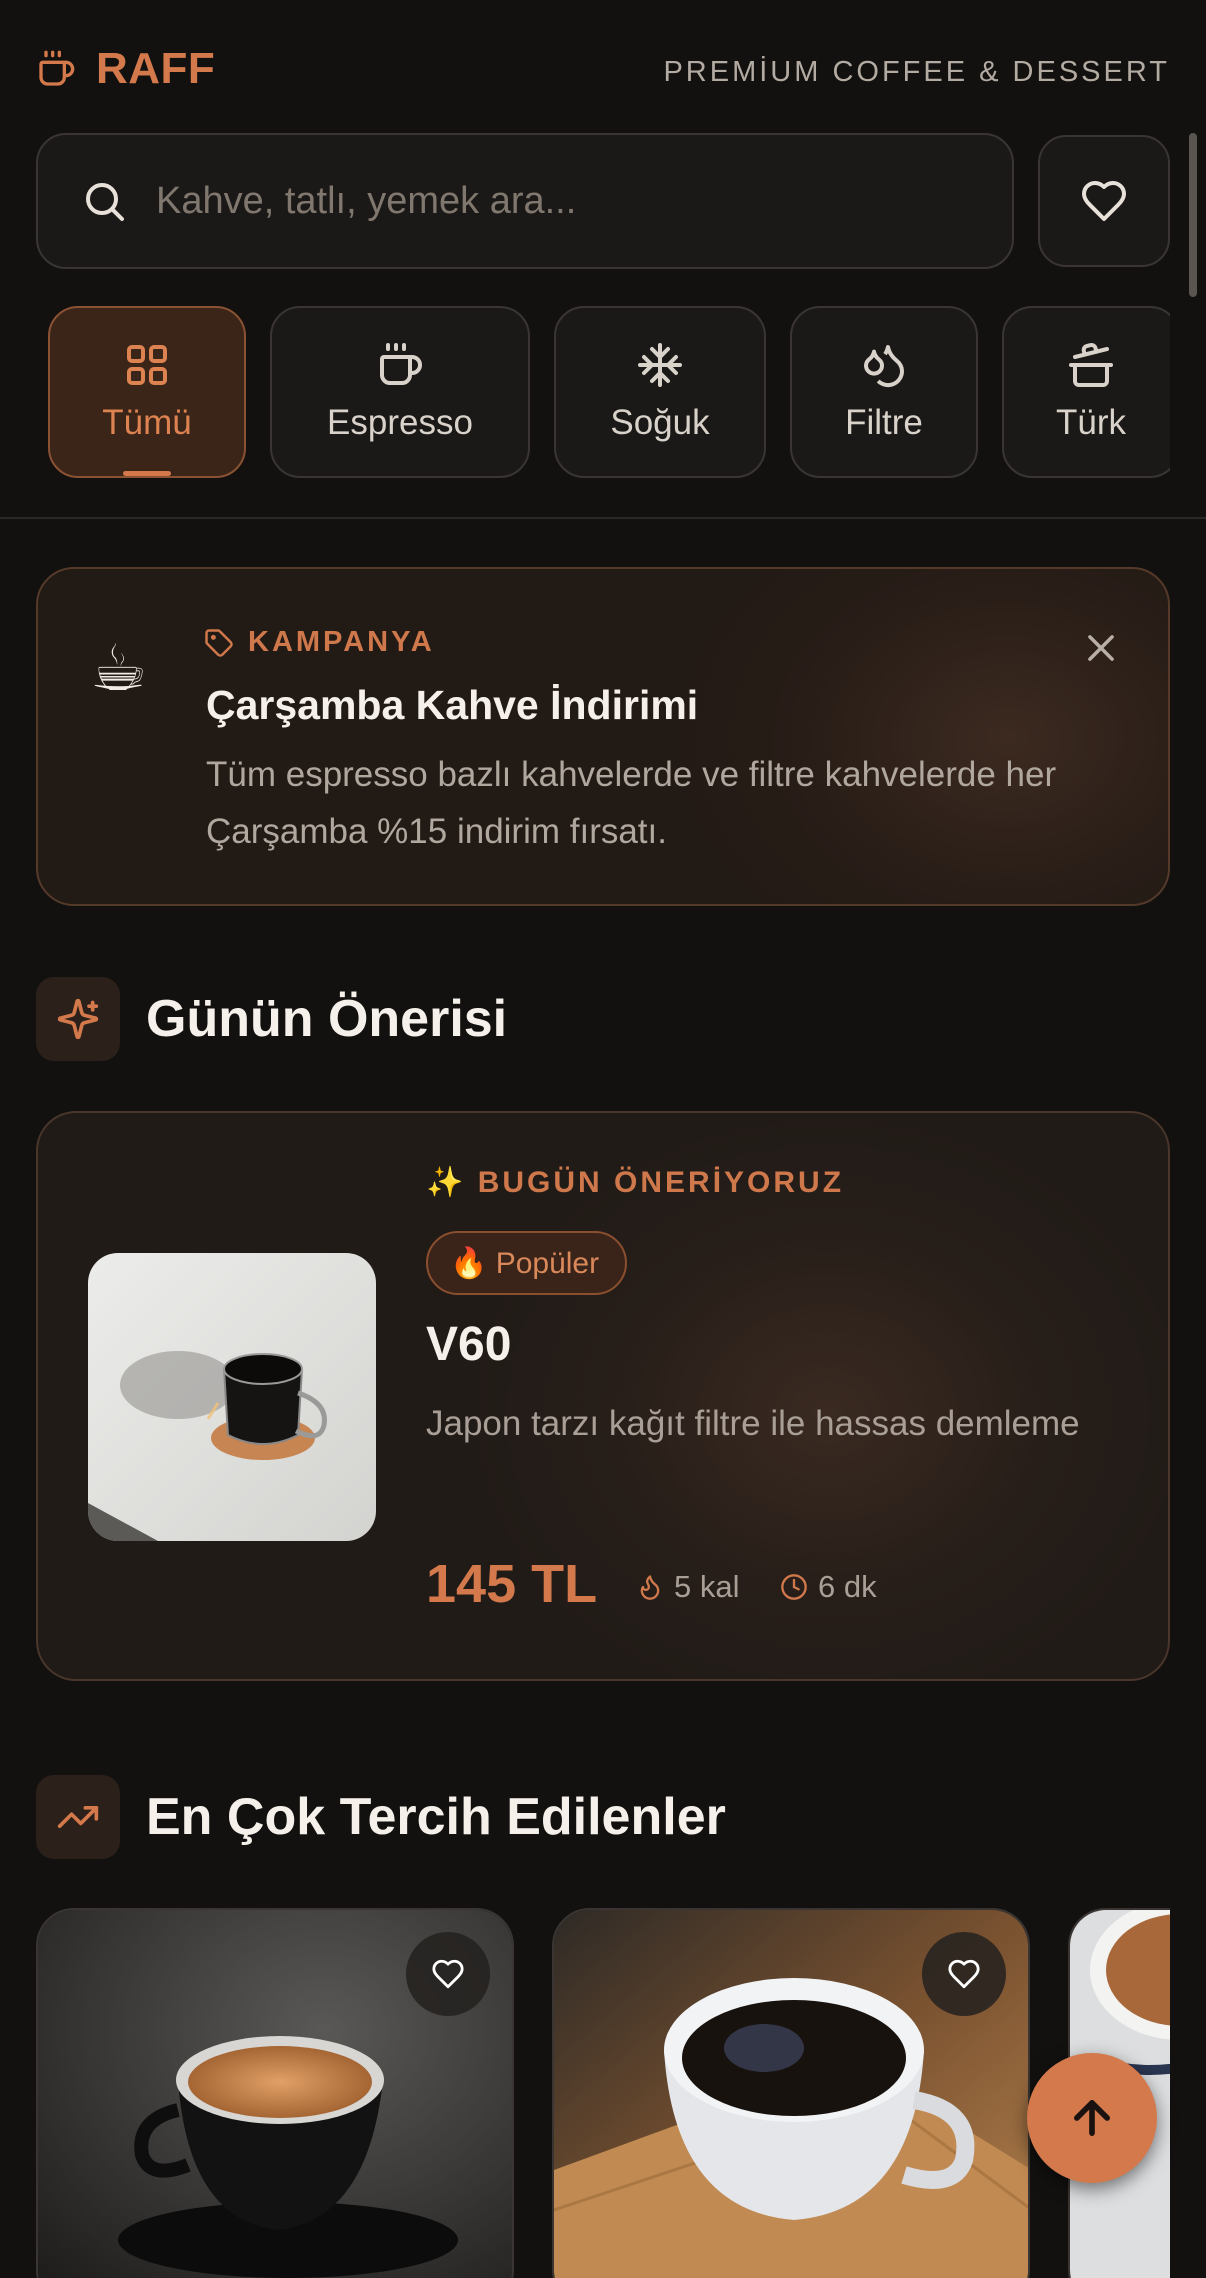 The height and width of the screenshot is (2278, 1206). Describe the element at coordinates (884, 366) in the screenshot. I see `droplets-icon` at that location.